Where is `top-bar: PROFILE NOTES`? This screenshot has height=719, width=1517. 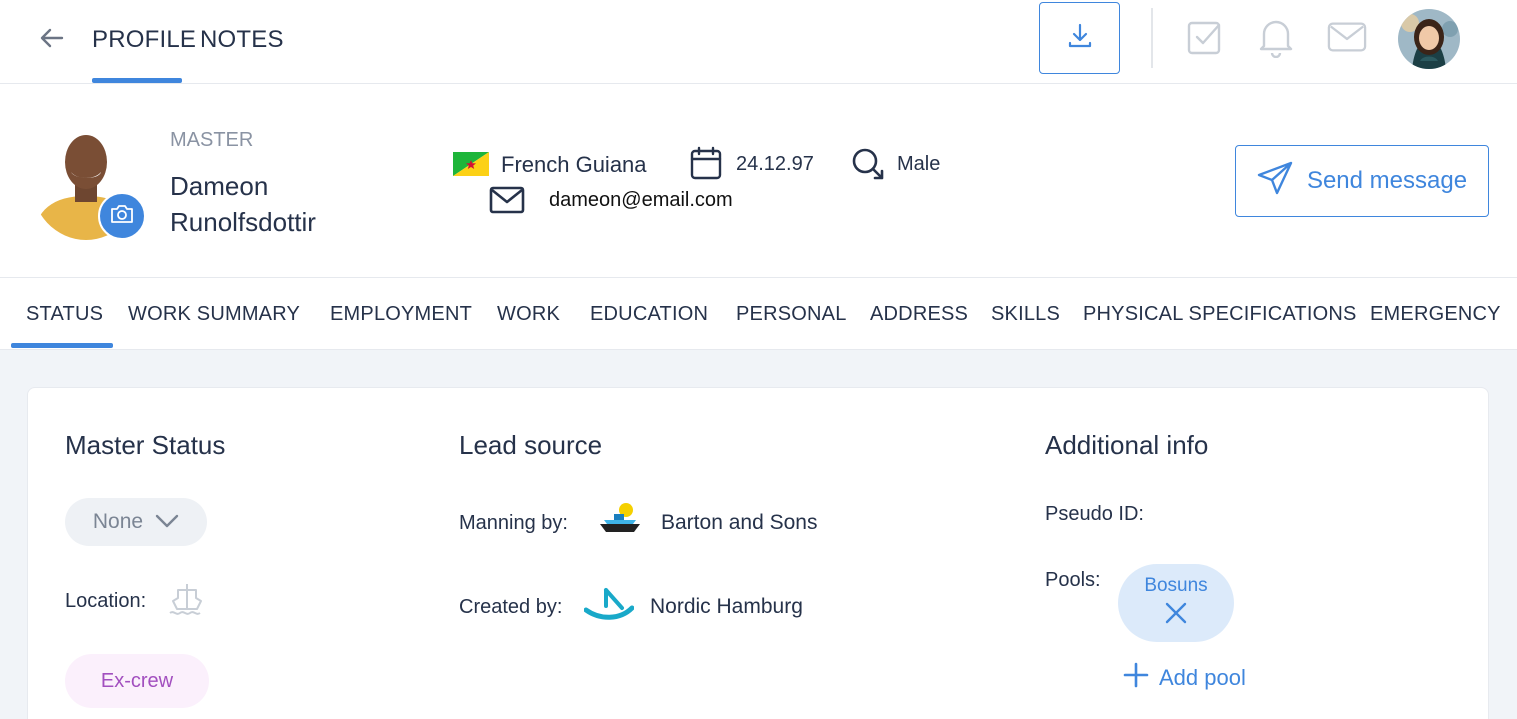
top-bar: PROFILE NOTES is located at coordinates (758, 42).